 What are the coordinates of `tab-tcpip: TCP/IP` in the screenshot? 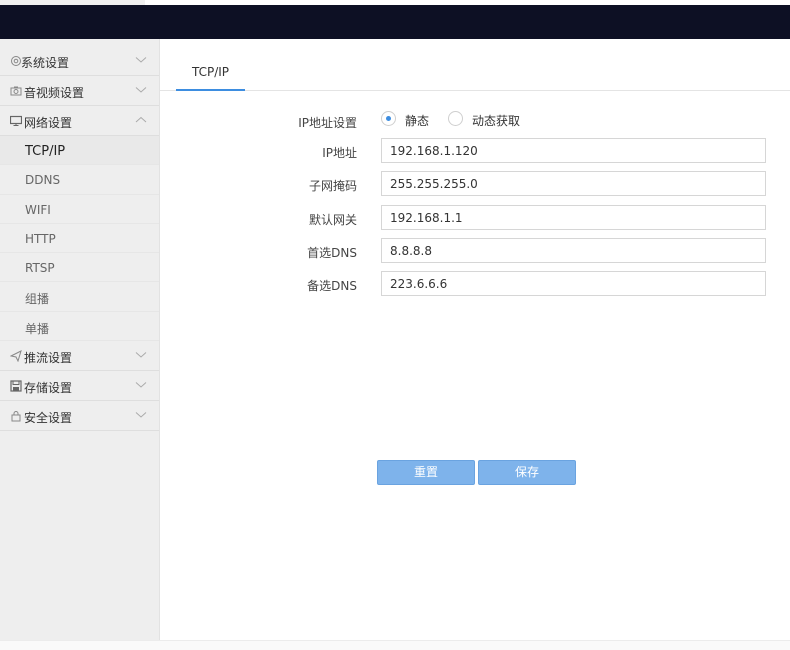 It's located at (210, 75).